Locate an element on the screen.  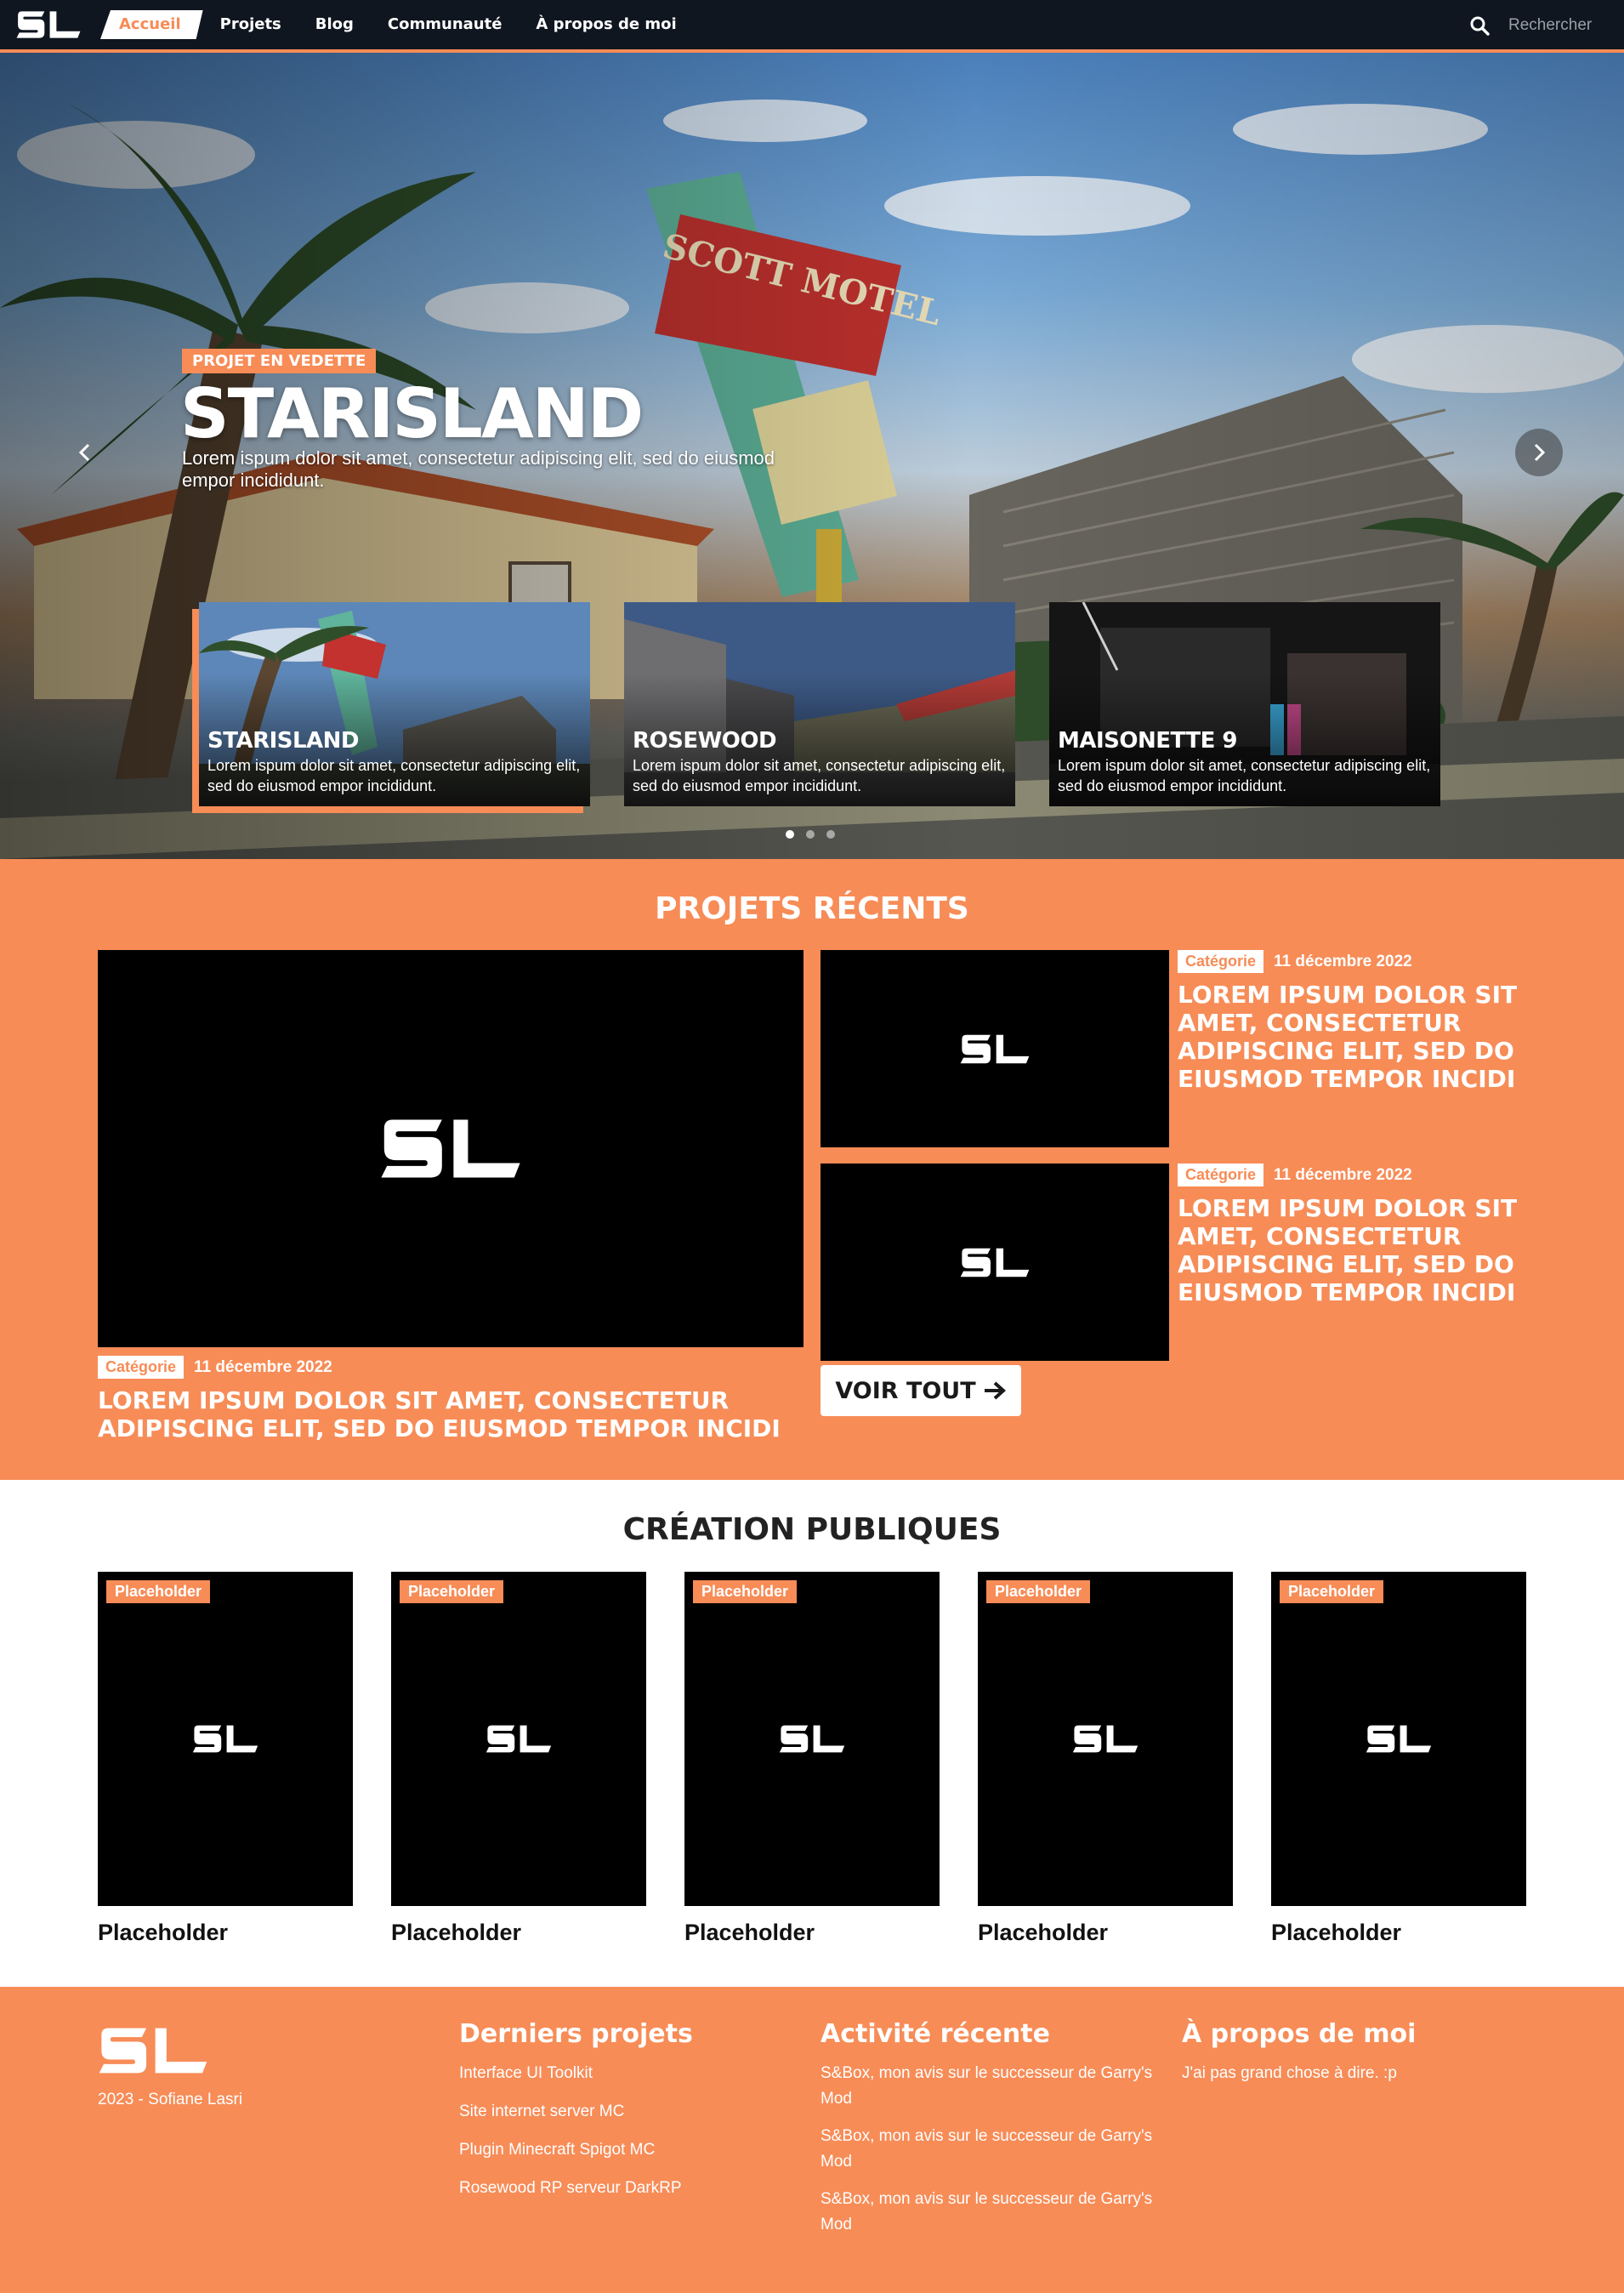
carousel-prev-button is located at coordinates (85, 453).